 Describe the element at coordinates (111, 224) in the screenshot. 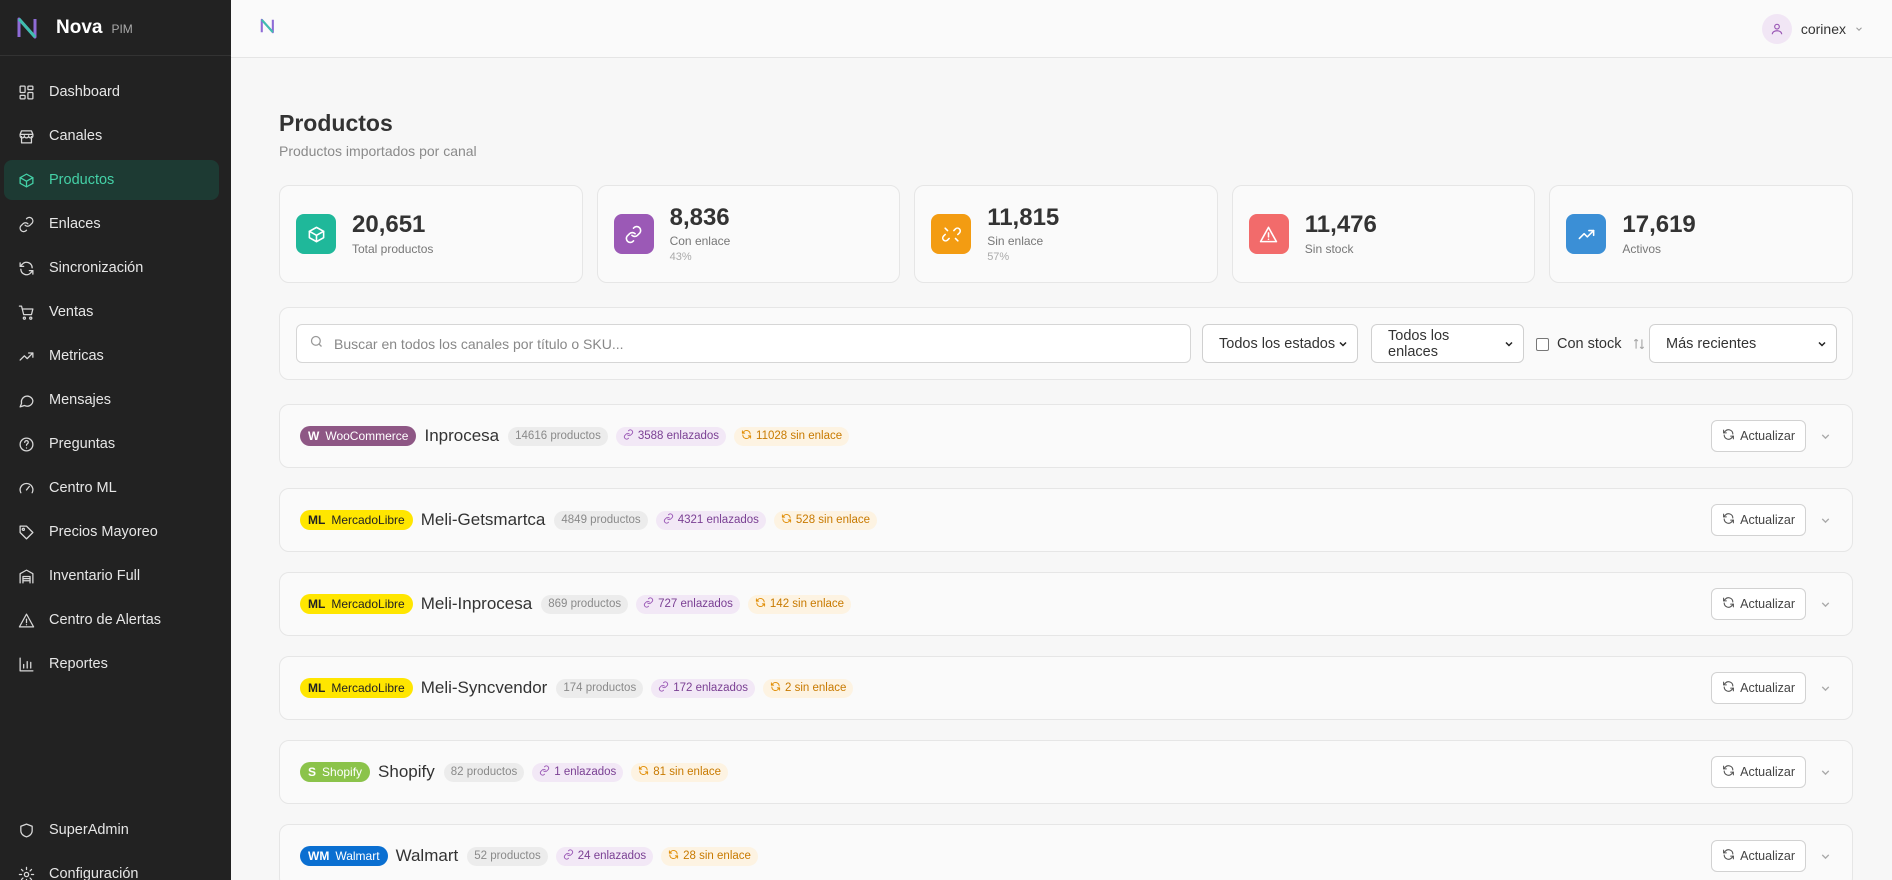

I see `sidebar-item-enlaces: Enlaces` at that location.